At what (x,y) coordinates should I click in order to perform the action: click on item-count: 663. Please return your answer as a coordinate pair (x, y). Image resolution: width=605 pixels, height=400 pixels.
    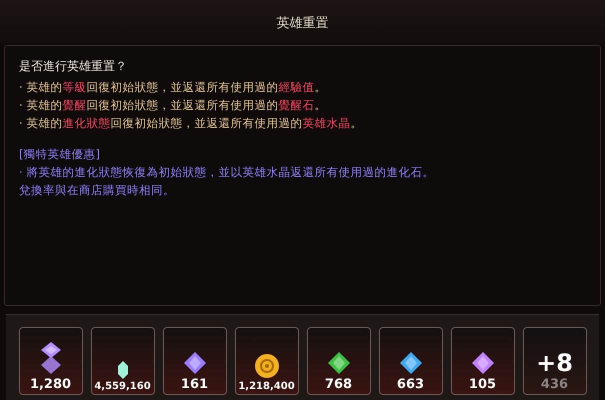
    Looking at the image, I should click on (410, 384).